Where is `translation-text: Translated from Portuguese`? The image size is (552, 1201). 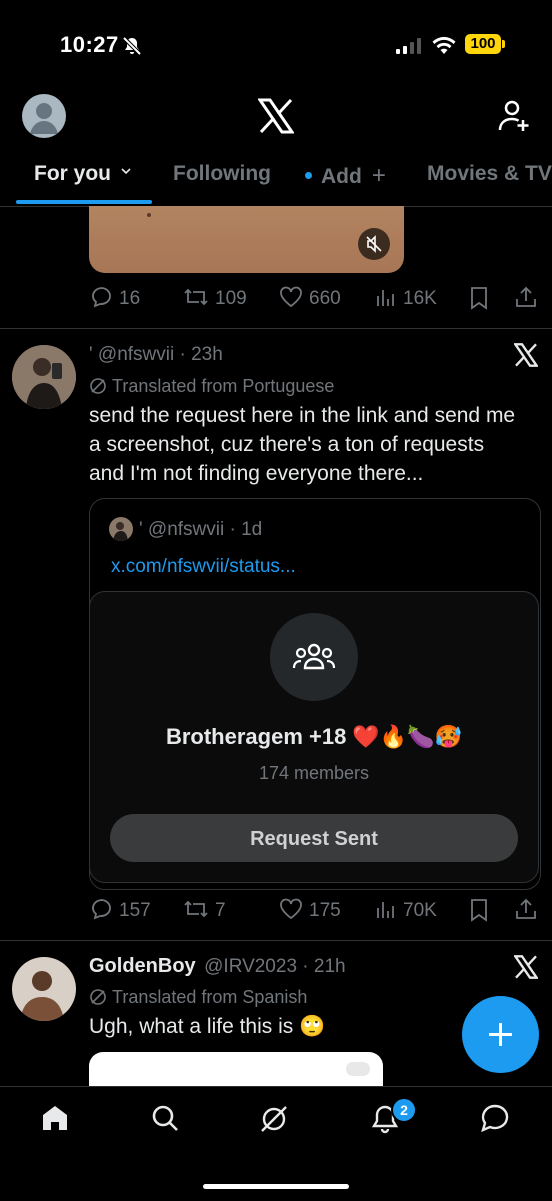 translation-text: Translated from Portuguese is located at coordinates (223, 386).